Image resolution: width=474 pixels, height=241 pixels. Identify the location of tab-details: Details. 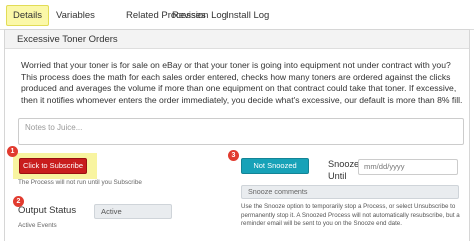
(28, 15).